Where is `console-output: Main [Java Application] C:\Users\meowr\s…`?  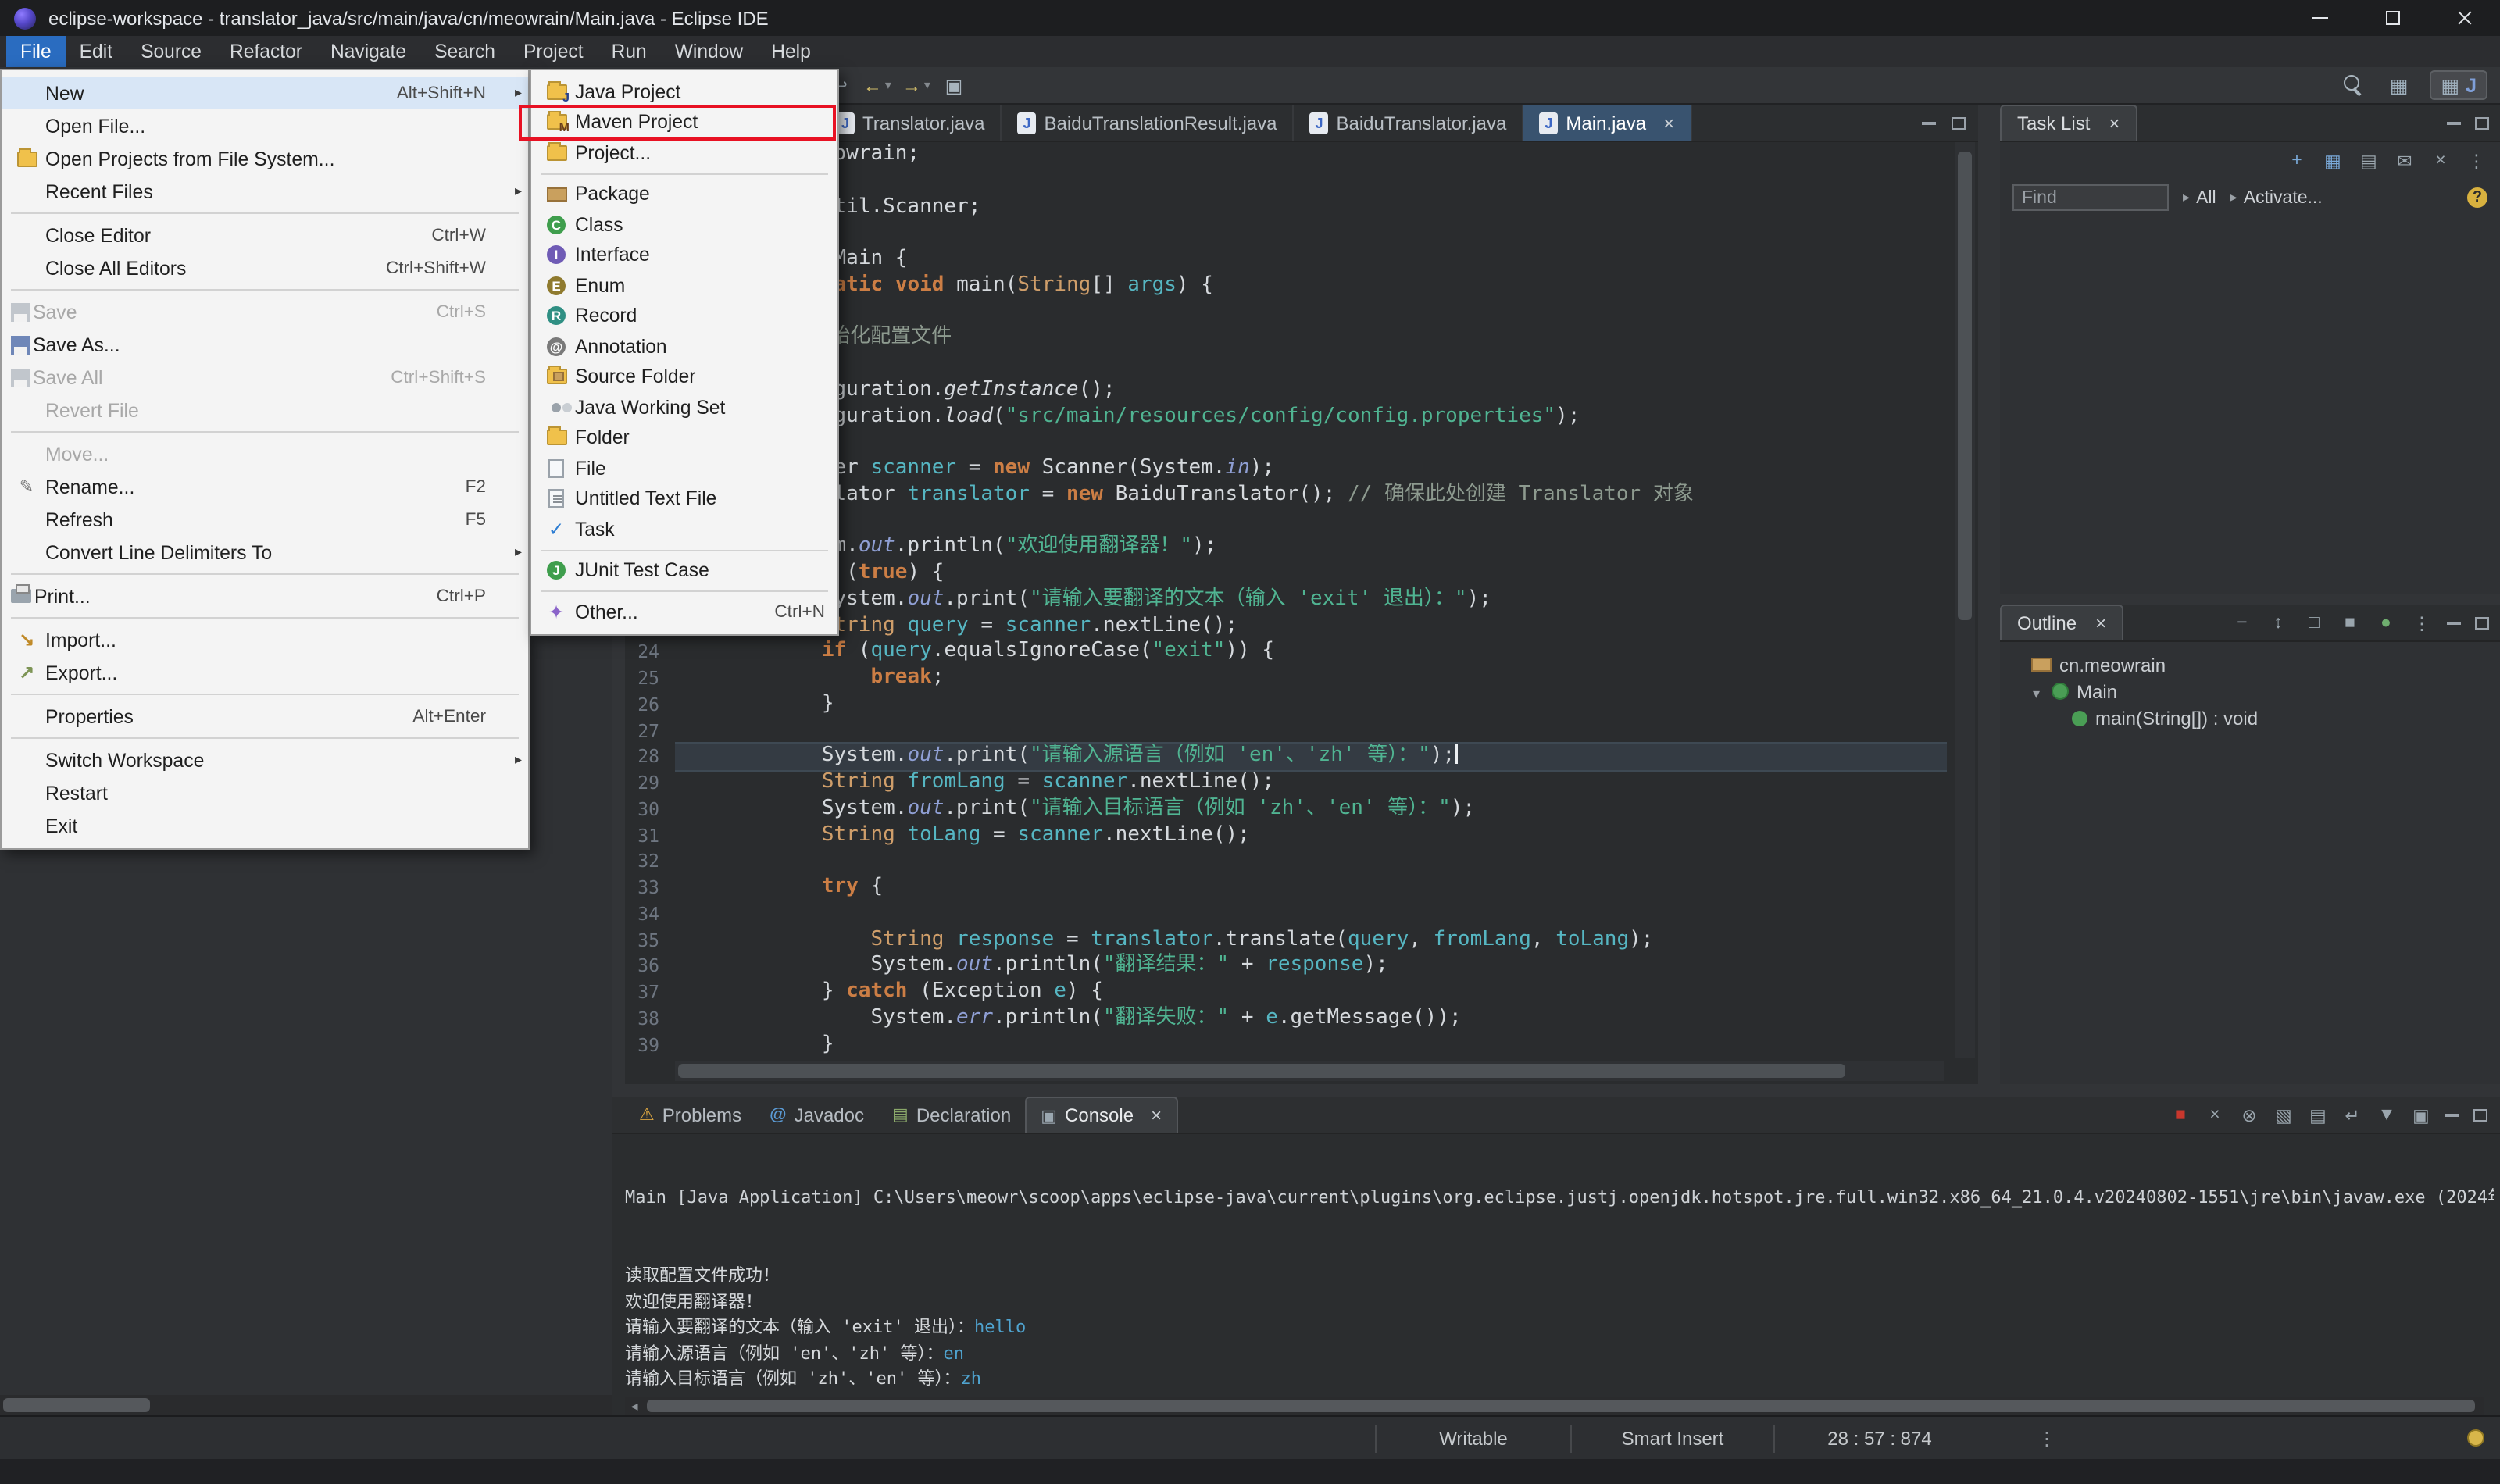
console-output: Main [Java Application] C:\Users\meowr\s… is located at coordinates (1559, 1264).